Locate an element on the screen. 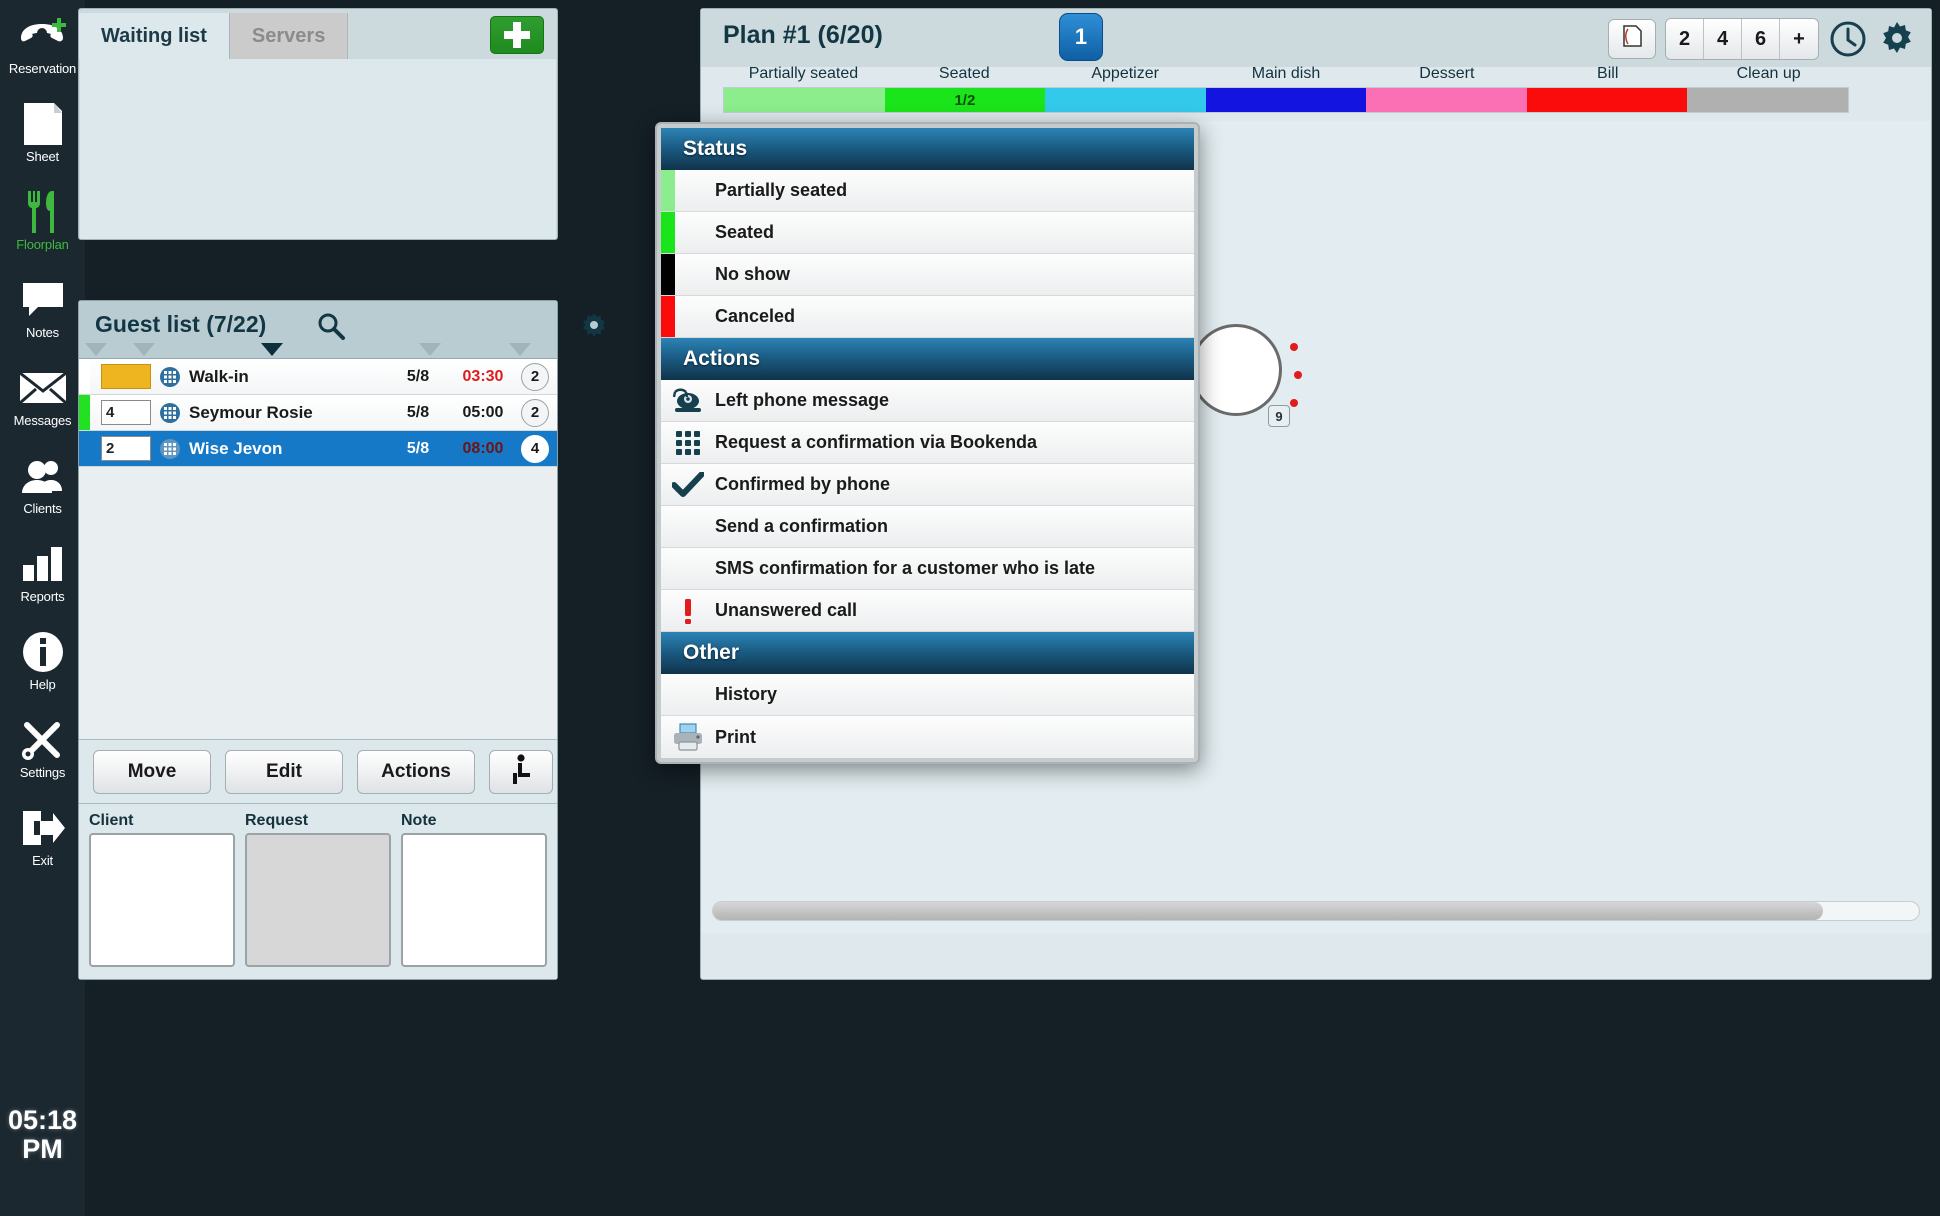 The height and width of the screenshot is (1216, 1940). note-input is located at coordinates (474, 900).